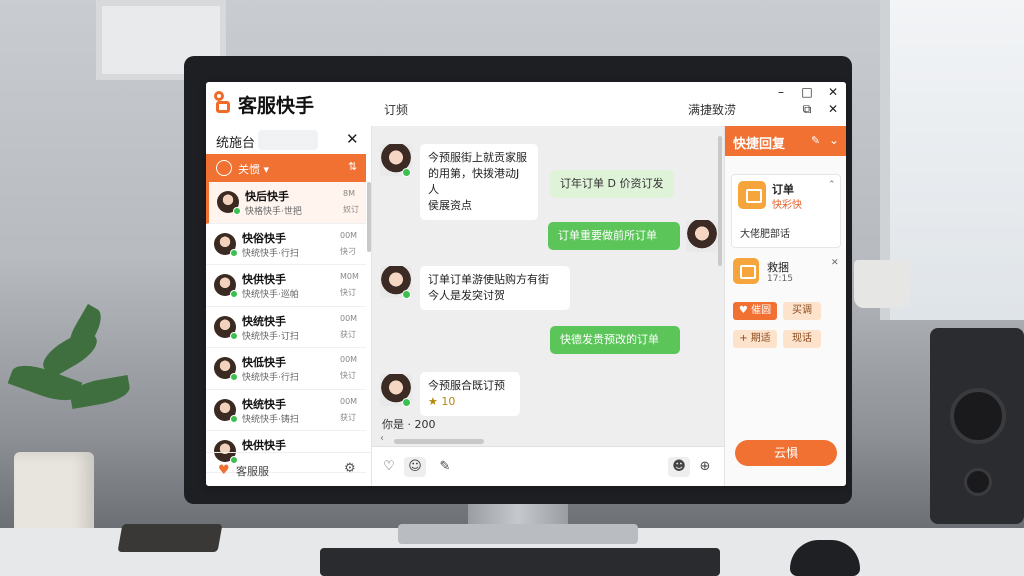 The width and height of the screenshot is (1024, 576). What do you see at coordinates (781, 92) in the screenshot?
I see `minimize-icon: –` at bounding box center [781, 92].